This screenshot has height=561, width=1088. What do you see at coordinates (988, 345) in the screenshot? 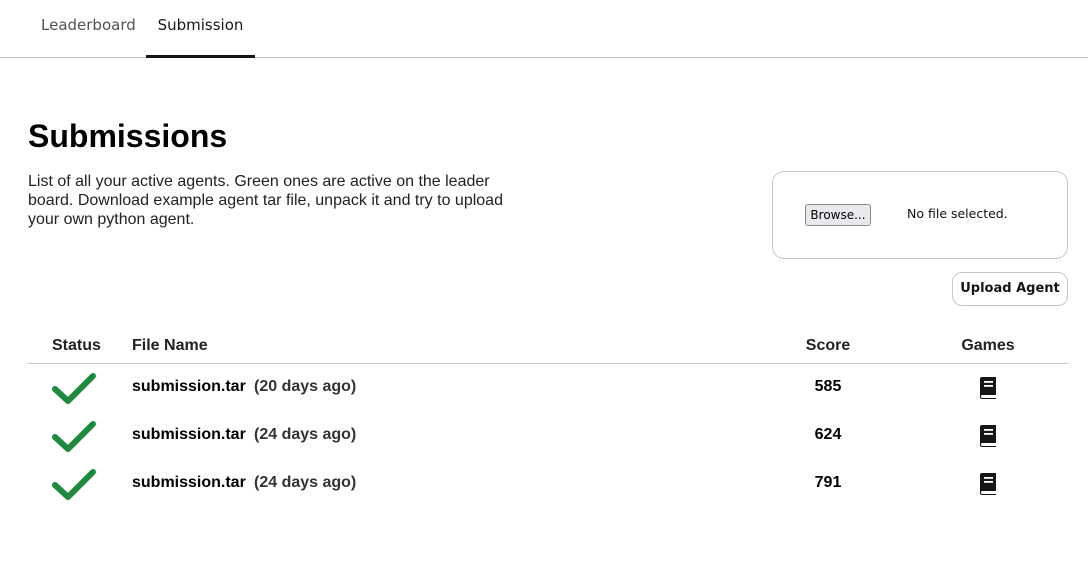
I see `header-games: Games` at bounding box center [988, 345].